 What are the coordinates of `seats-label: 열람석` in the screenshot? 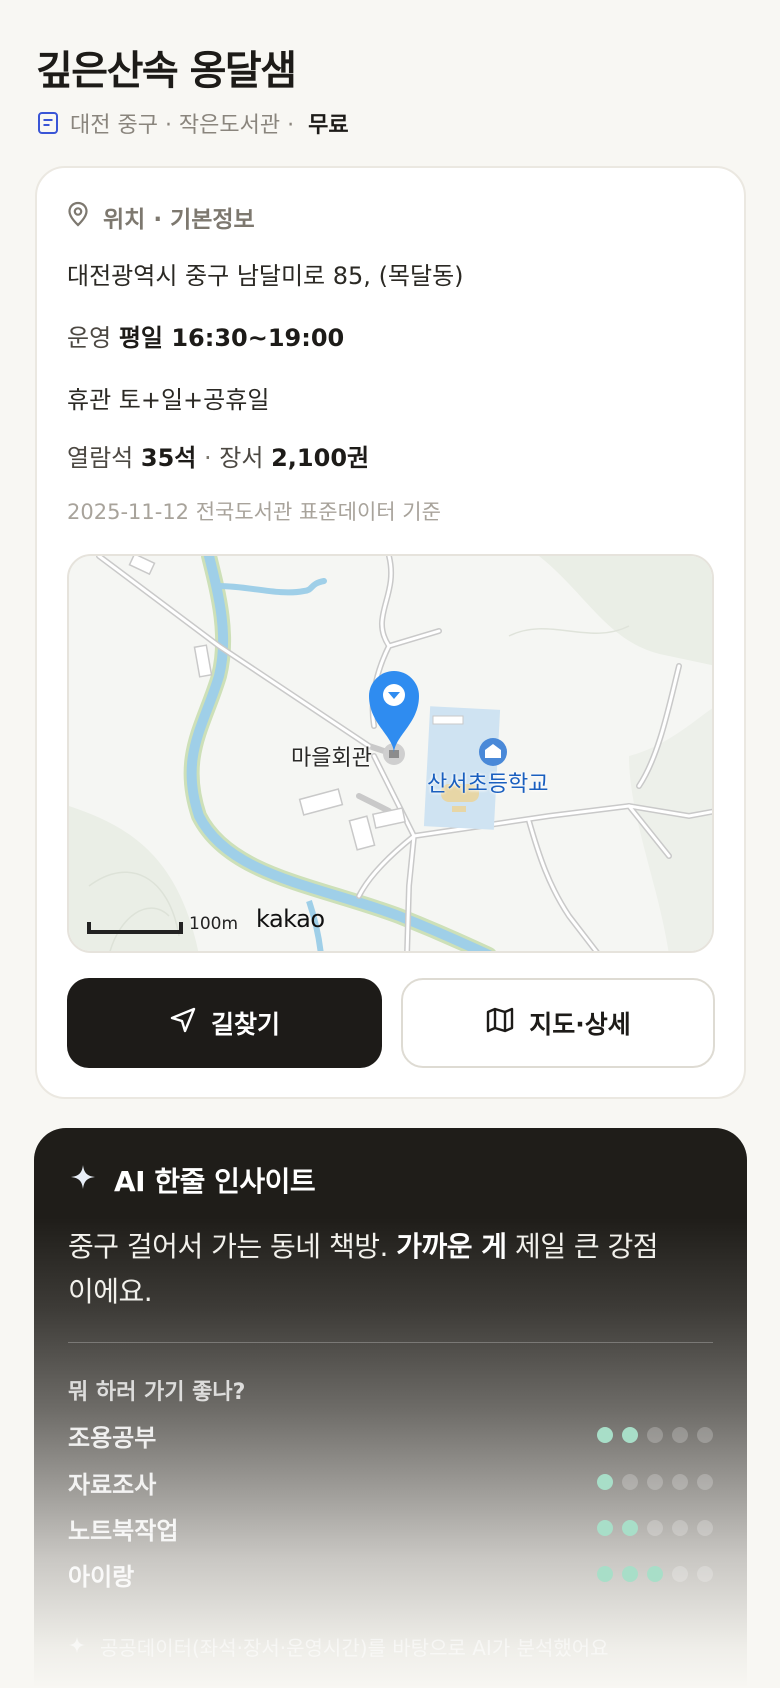 It's located at (100, 458).